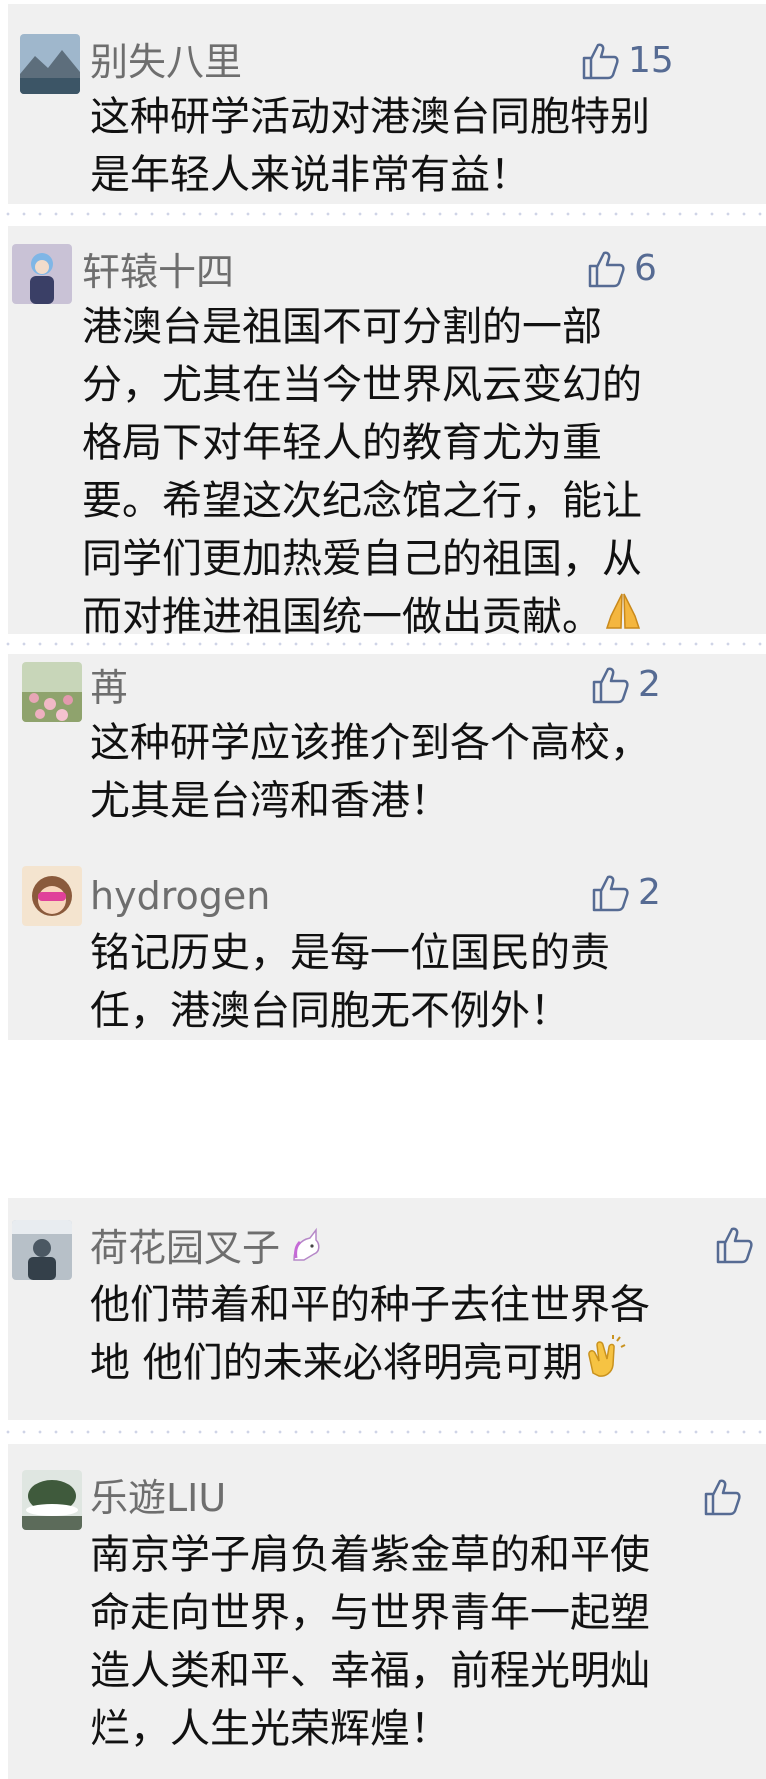  Describe the element at coordinates (350, 982) in the screenshot. I see `comment-text: 铭记历史，是每一位国民的责 任，港澳台同胞无不例外！` at that location.